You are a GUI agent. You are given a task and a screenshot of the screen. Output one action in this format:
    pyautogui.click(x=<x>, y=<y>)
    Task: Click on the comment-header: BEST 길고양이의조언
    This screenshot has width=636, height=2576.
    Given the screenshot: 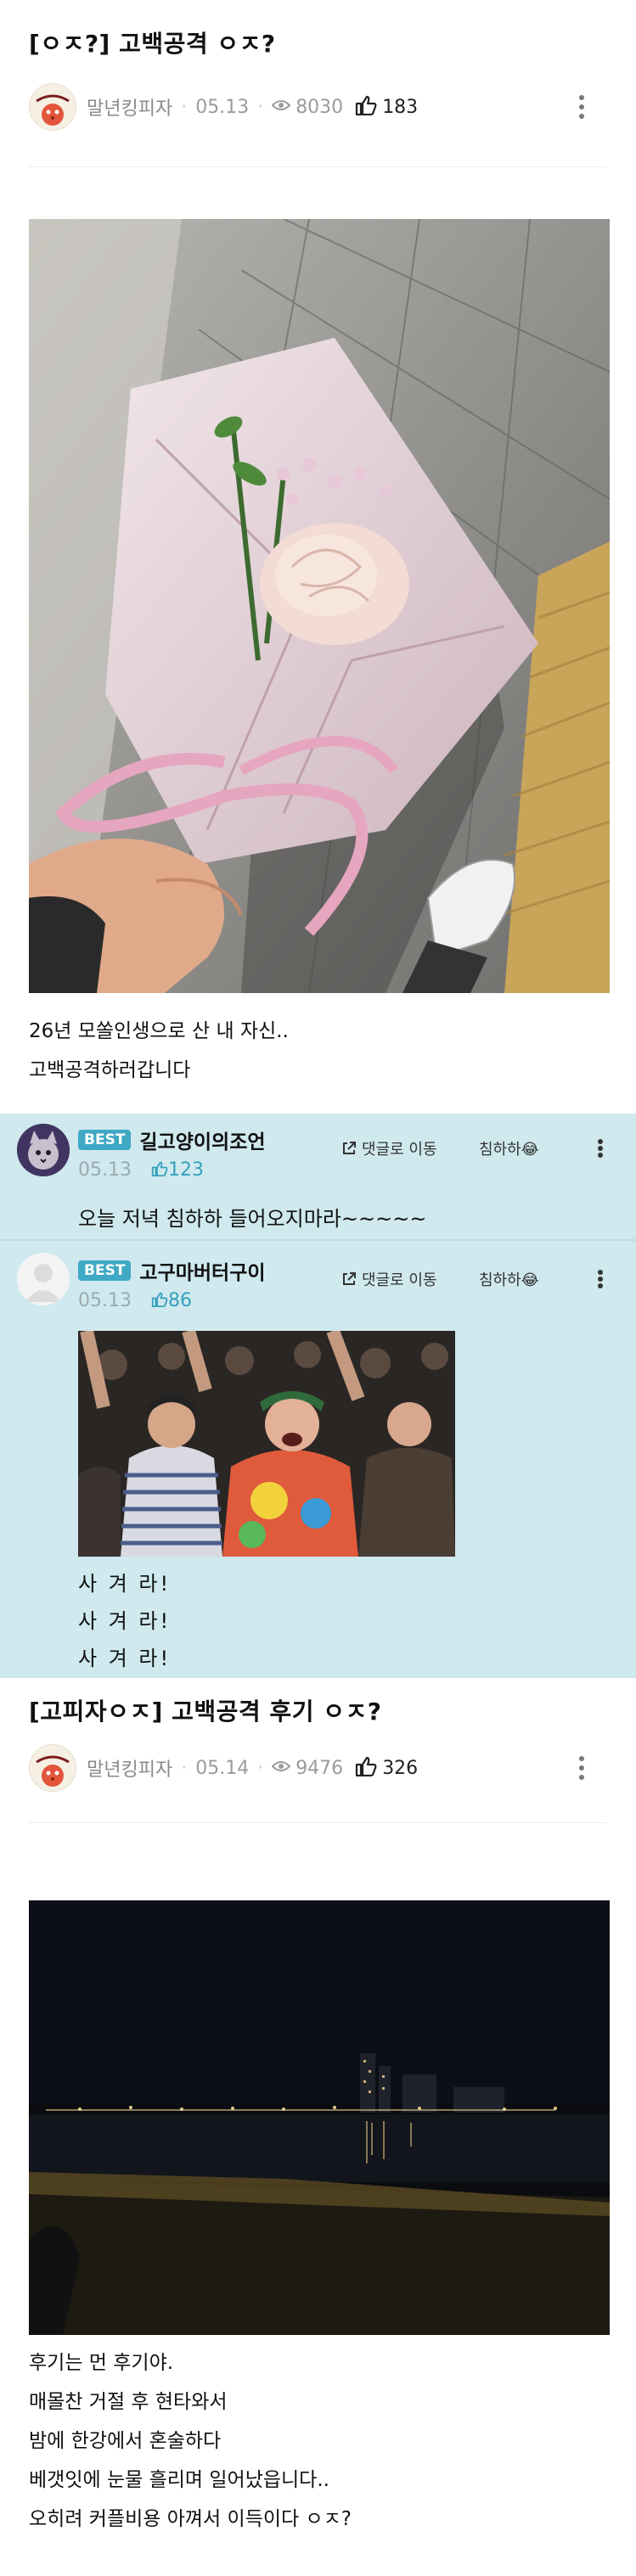 What is the action you would take?
    pyautogui.click(x=172, y=1139)
    